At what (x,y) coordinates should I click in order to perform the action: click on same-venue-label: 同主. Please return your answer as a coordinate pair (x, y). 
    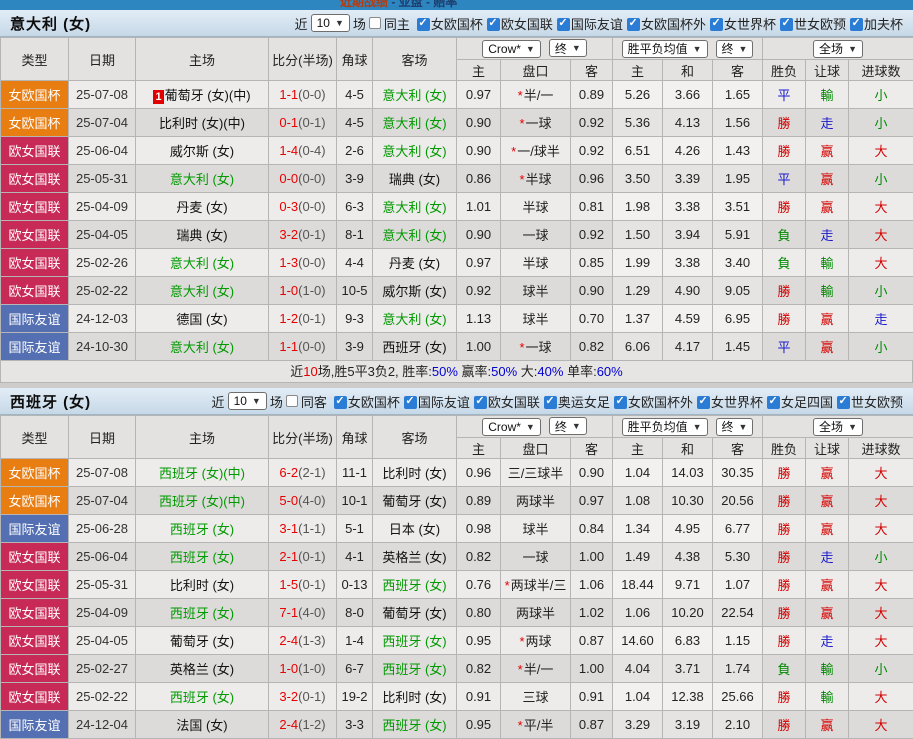
    Looking at the image, I should click on (397, 23).